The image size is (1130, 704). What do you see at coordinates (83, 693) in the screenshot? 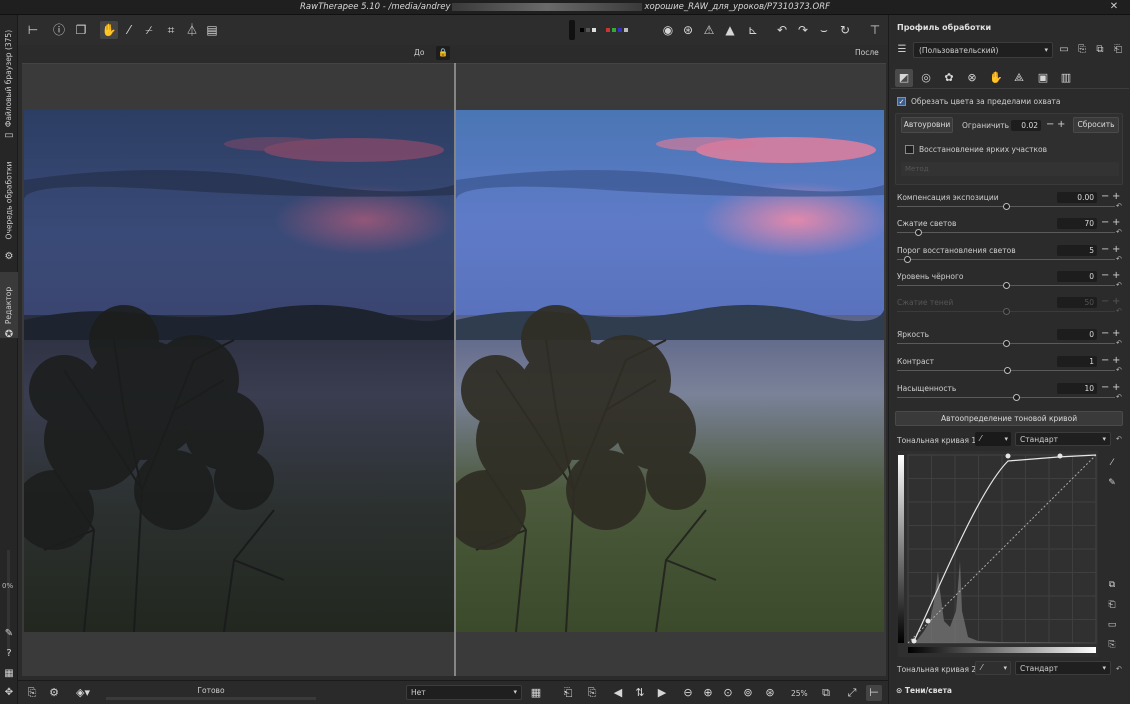
I see `editor-open-icon: ◈▾` at bounding box center [83, 693].